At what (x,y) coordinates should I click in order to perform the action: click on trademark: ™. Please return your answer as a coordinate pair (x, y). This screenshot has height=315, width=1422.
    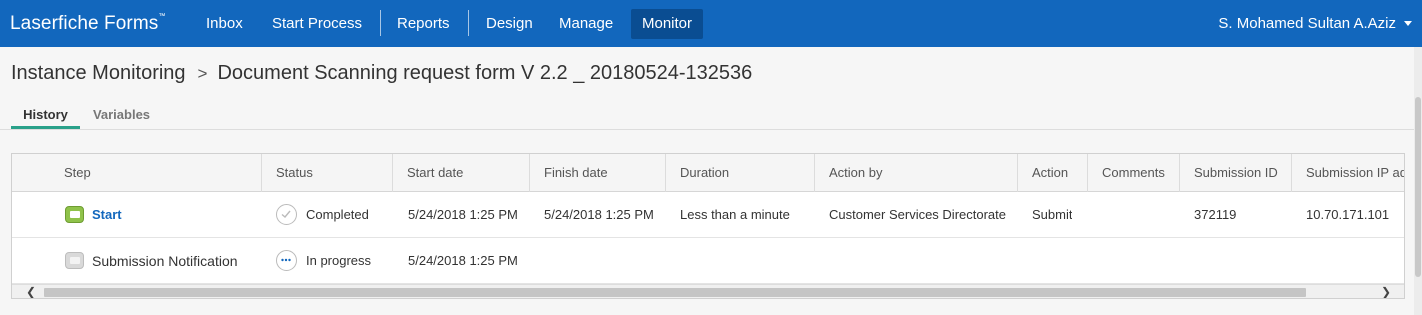
    Looking at the image, I should click on (162, 16).